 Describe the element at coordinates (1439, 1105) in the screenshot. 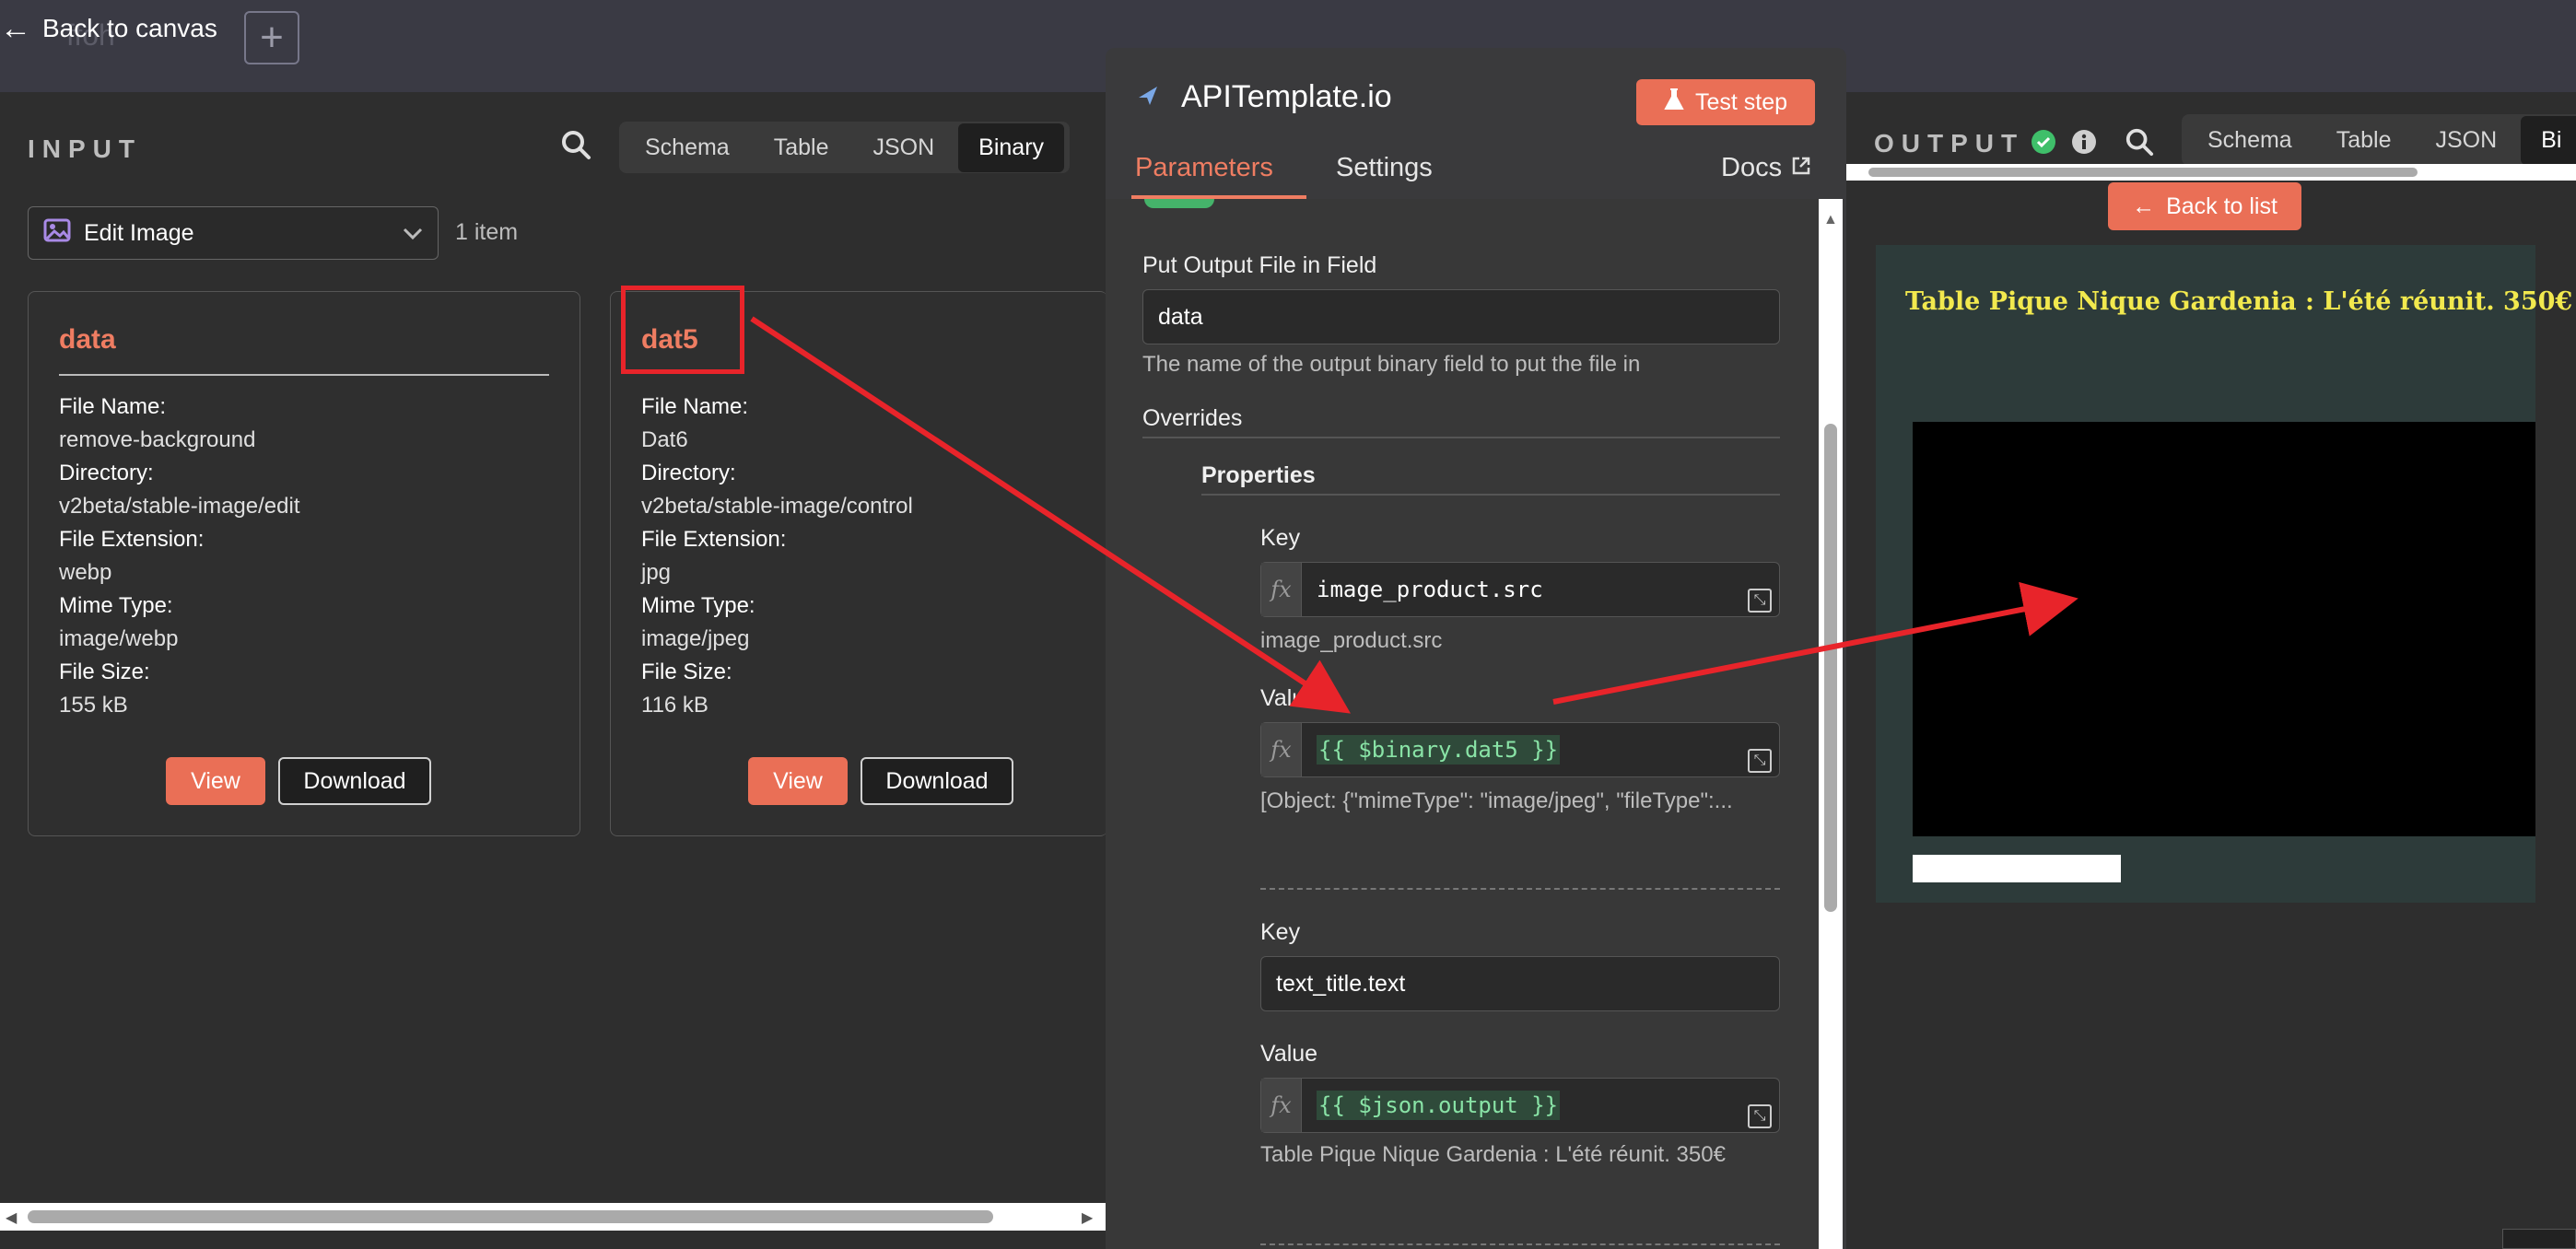

I see `expression-text: {{ $json.output }}` at that location.